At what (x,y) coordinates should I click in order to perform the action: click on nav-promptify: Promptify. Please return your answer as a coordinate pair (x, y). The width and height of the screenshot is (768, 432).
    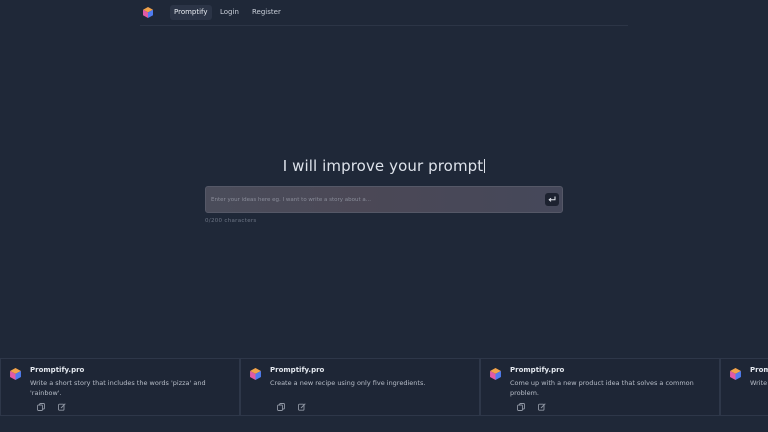
    Looking at the image, I should click on (191, 12).